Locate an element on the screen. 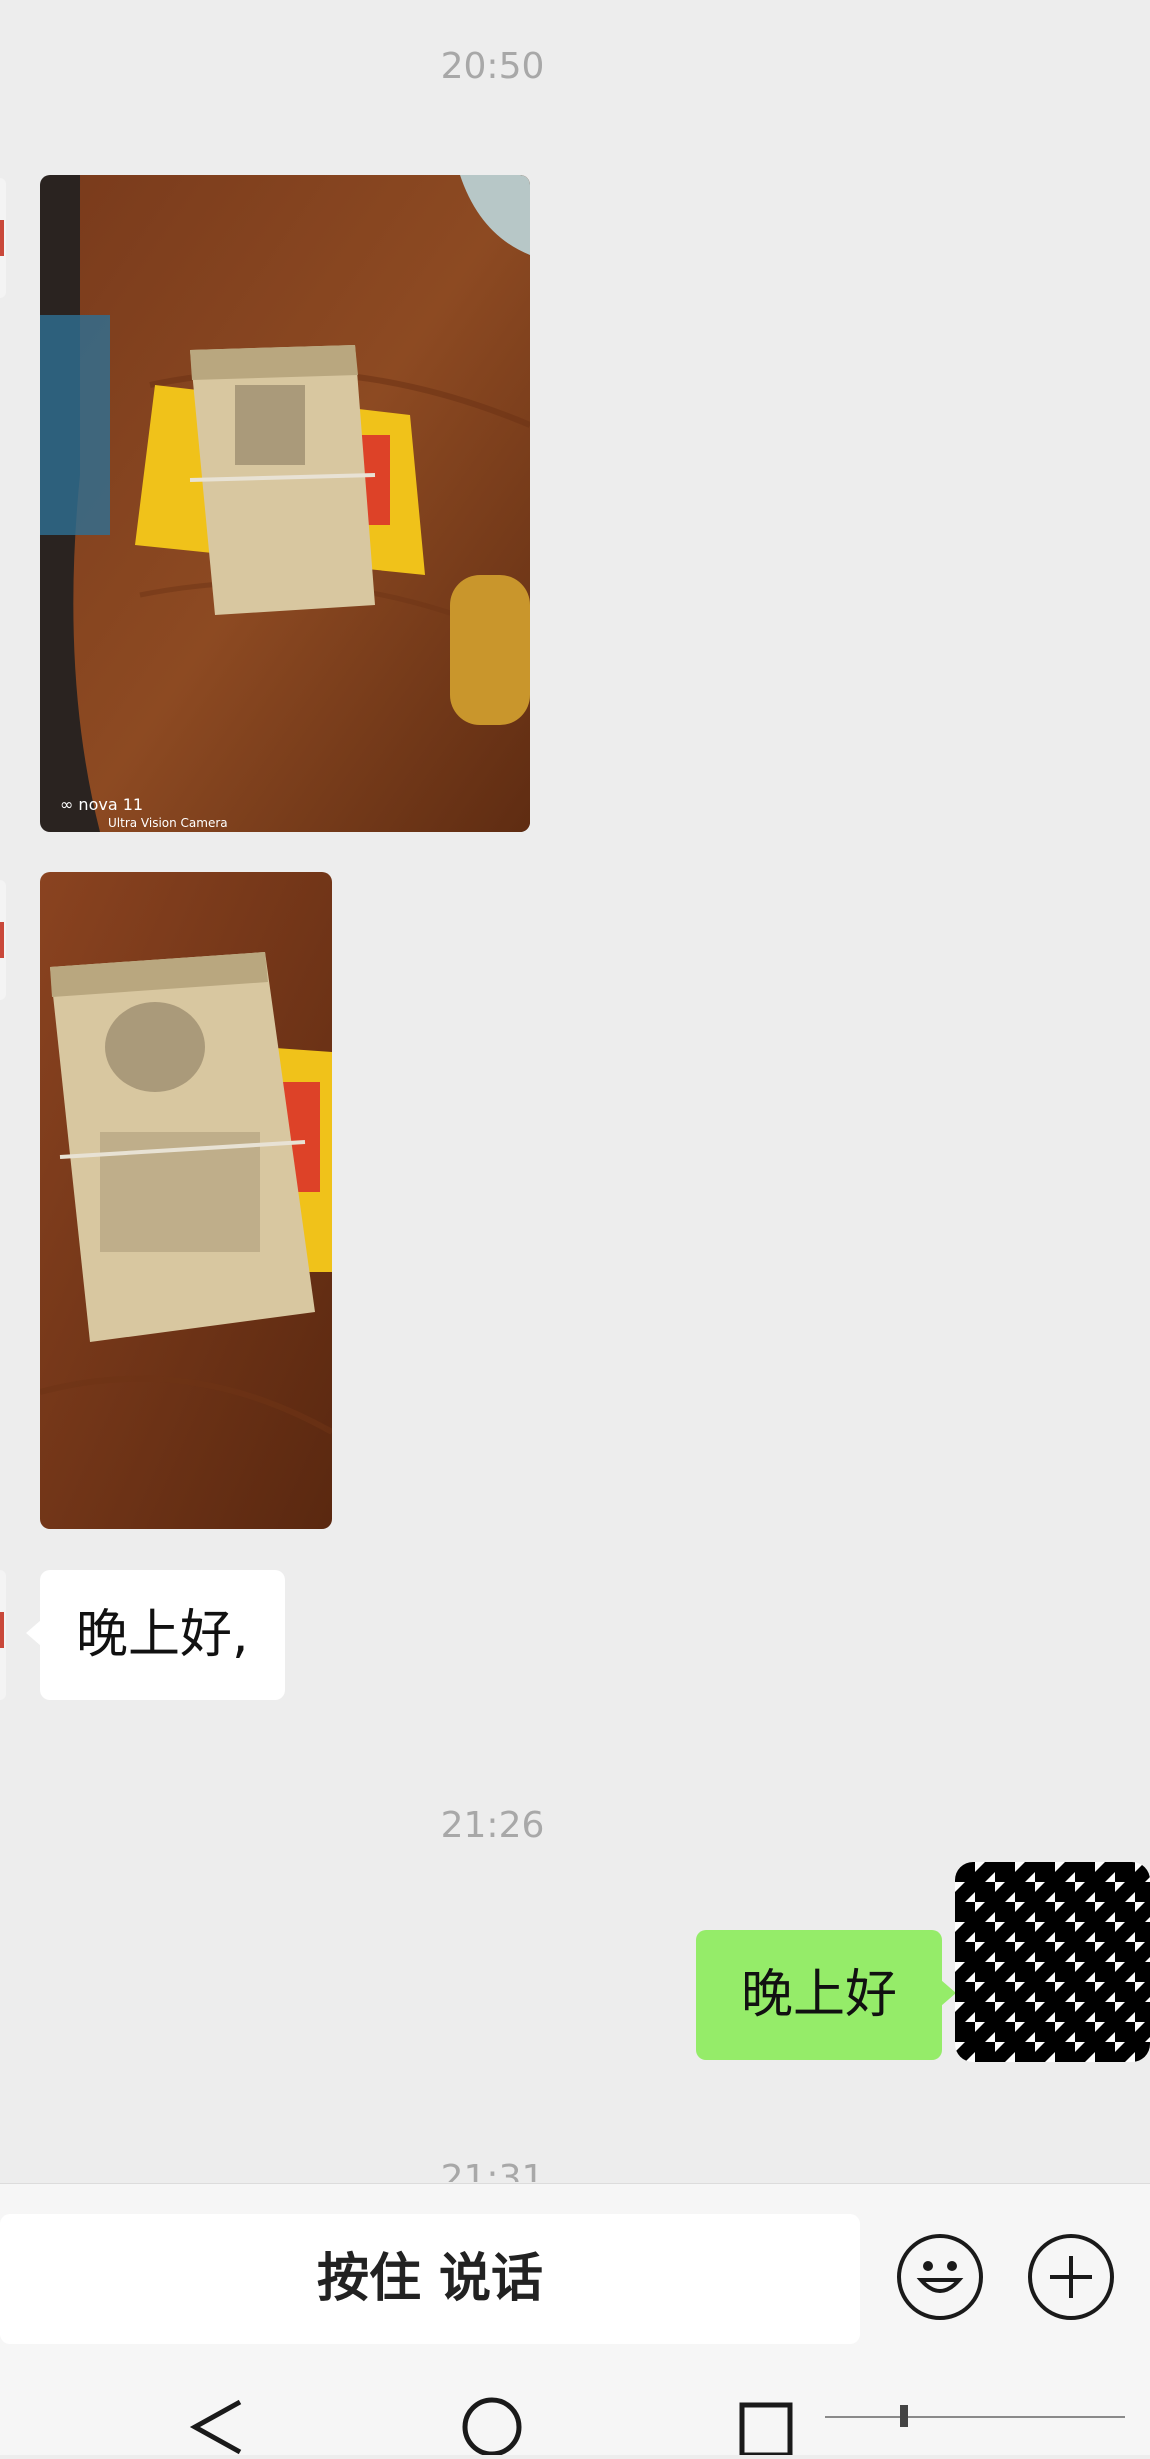 This screenshot has height=2459, width=1150. photo-banknote-stack-image: ∞ nova 11 Ultra Vision Camera is located at coordinates (285, 503).